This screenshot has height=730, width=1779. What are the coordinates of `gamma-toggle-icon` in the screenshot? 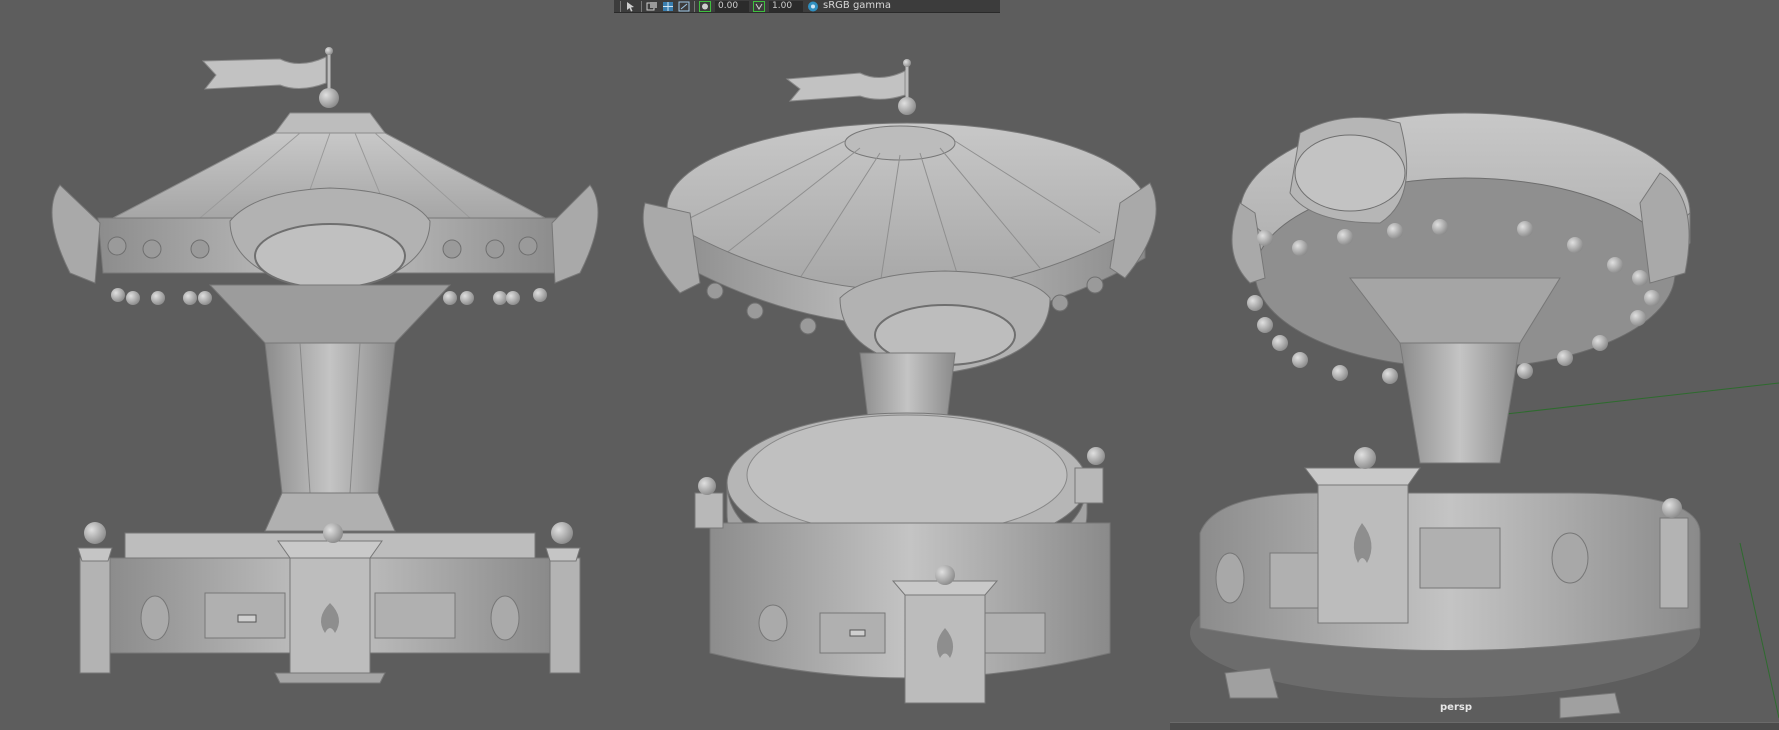 It's located at (759, 6).